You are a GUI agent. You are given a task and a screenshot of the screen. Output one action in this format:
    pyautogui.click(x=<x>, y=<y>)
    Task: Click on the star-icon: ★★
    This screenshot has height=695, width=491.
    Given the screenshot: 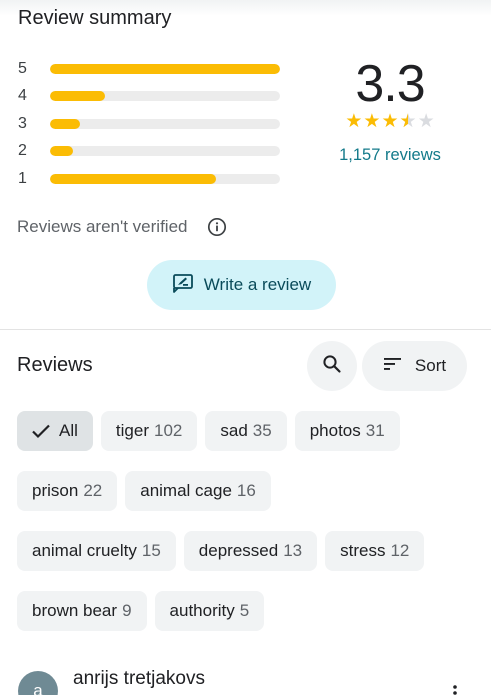 What is the action you would take?
    pyautogui.click(x=408, y=121)
    